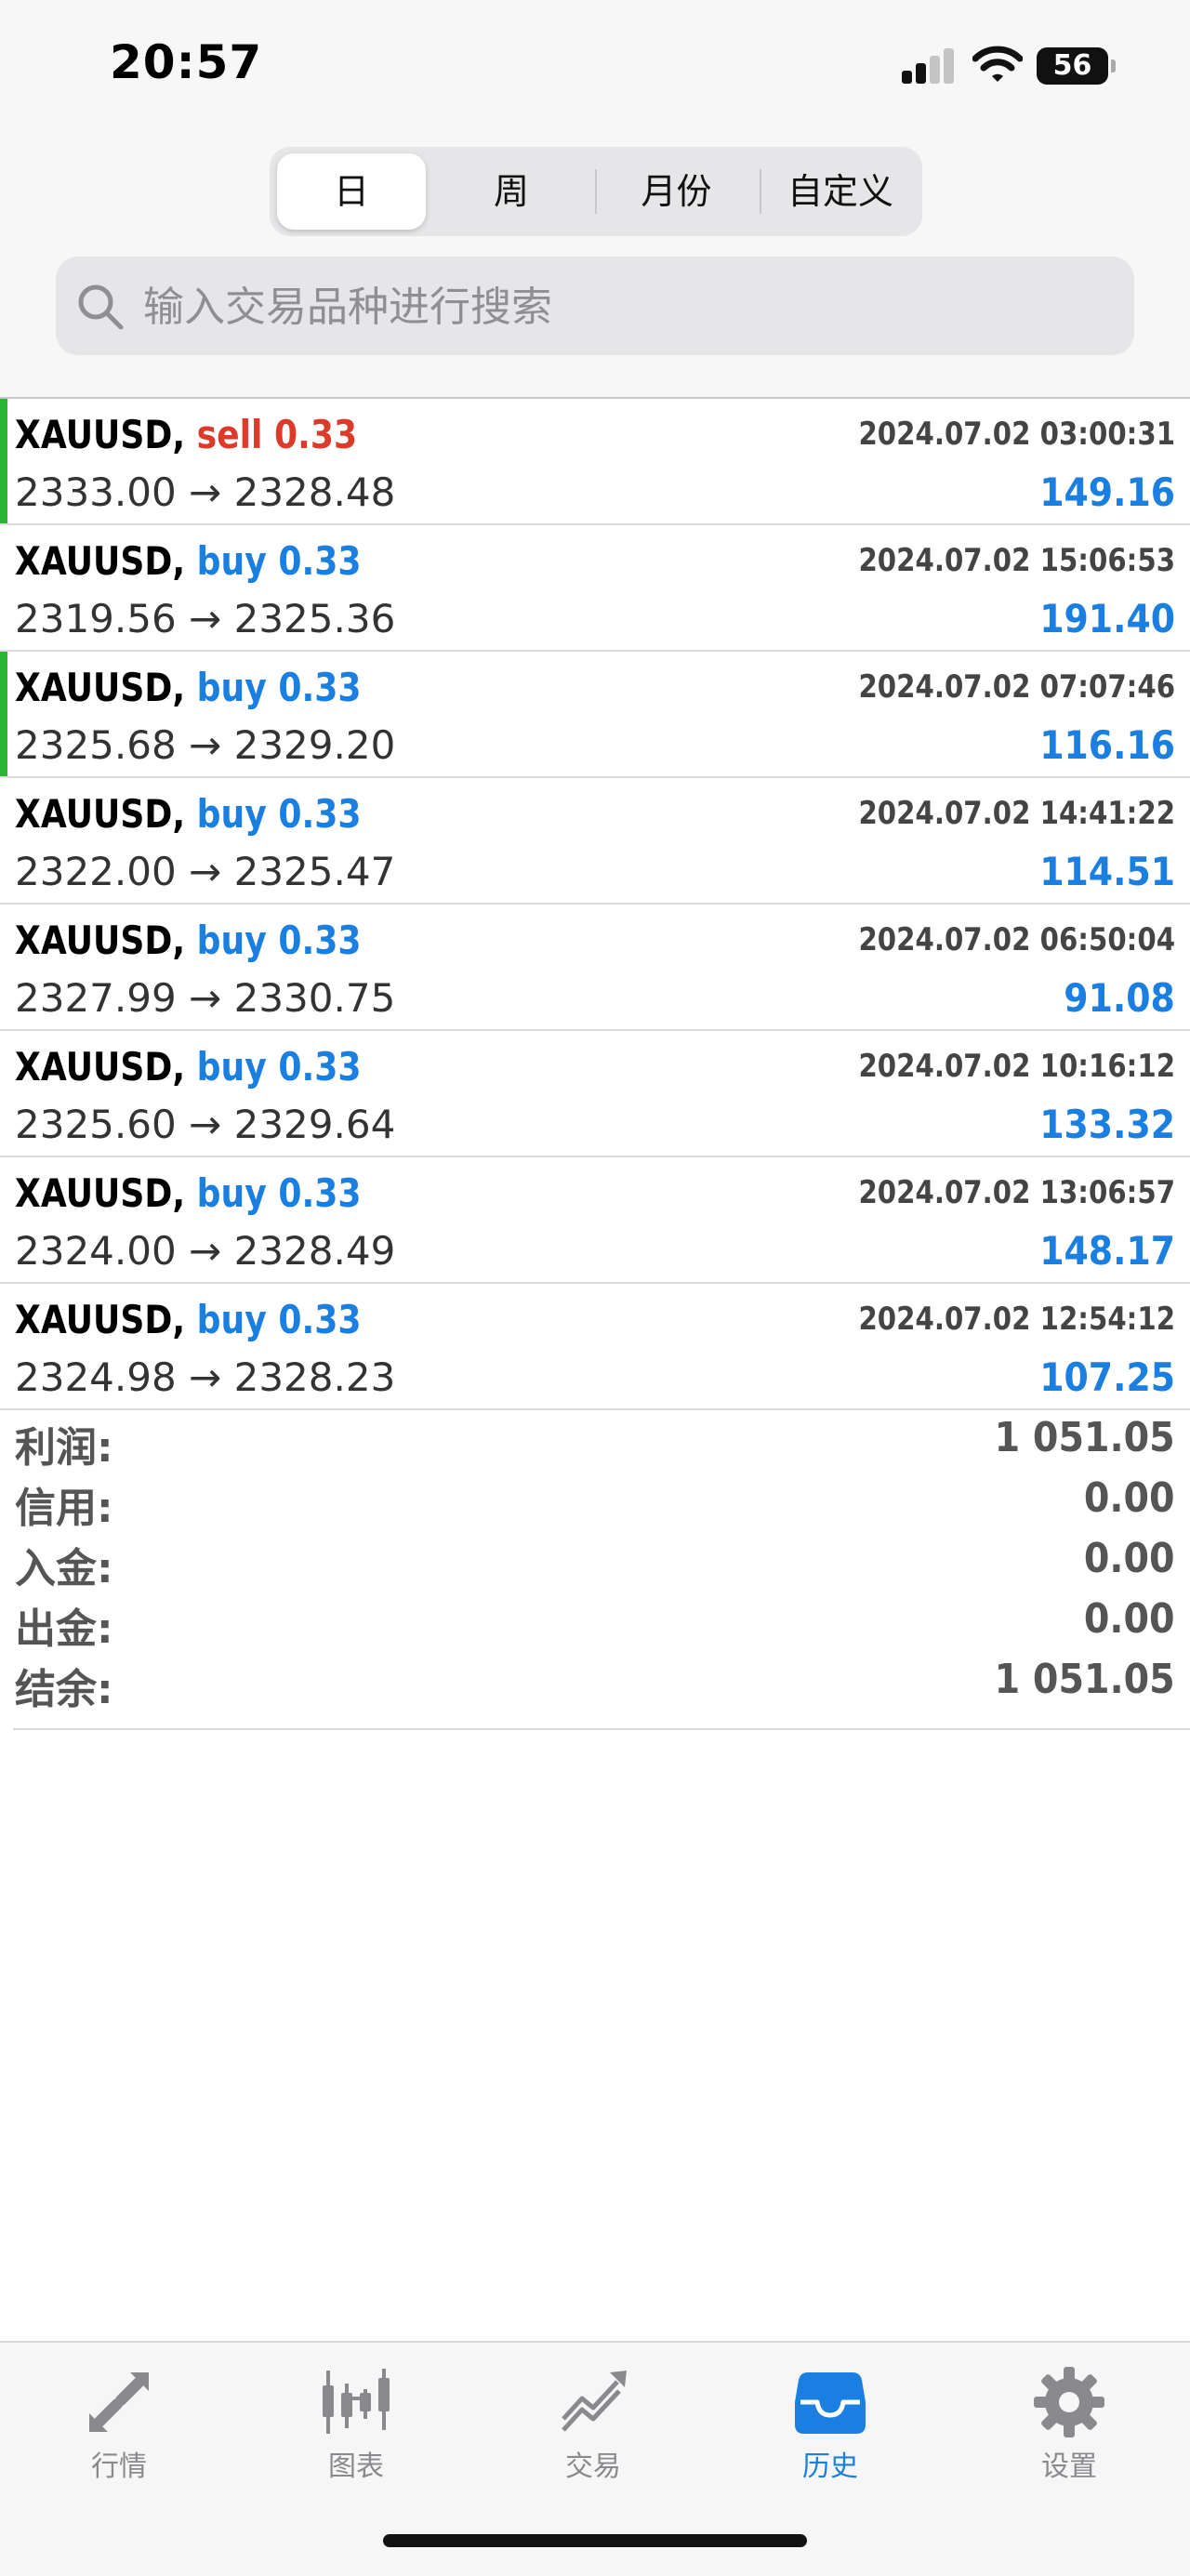 The width and height of the screenshot is (1190, 2576). I want to click on trade-profit: 107.25, so click(1107, 1377).